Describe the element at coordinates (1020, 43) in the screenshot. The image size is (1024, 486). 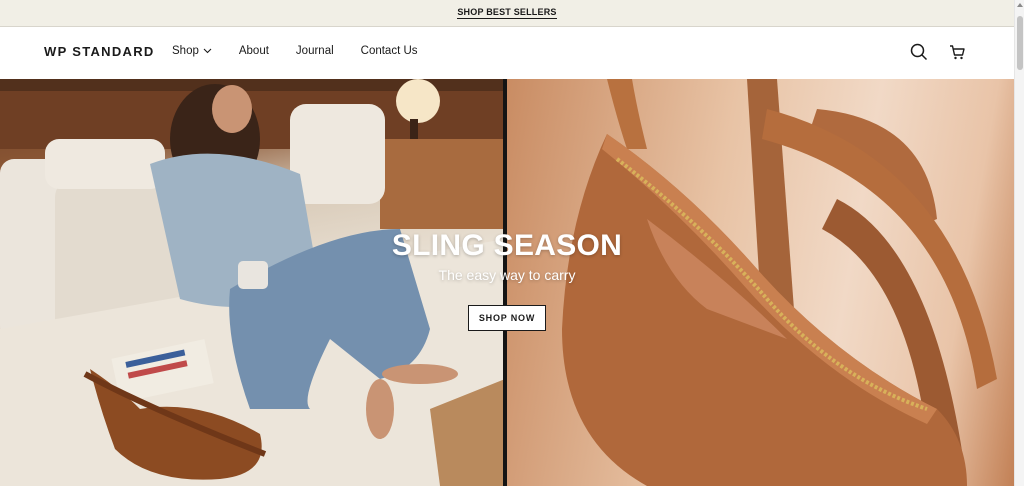
I see `scrollbar-thumb` at that location.